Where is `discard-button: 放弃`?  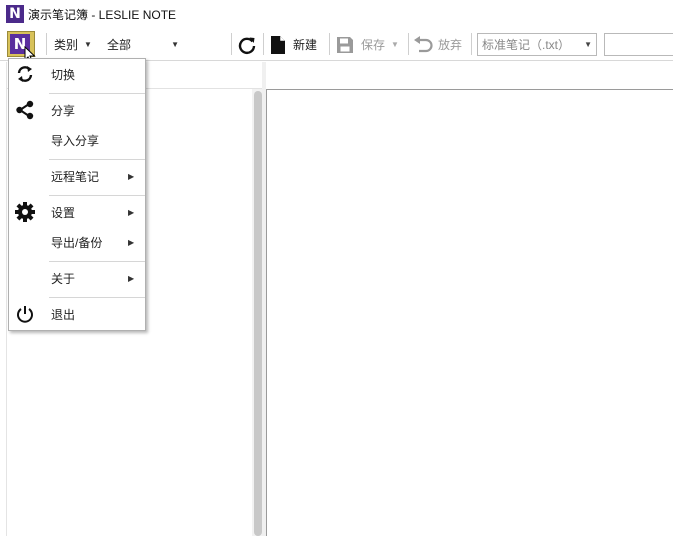 discard-button: 放弃 is located at coordinates (437, 44).